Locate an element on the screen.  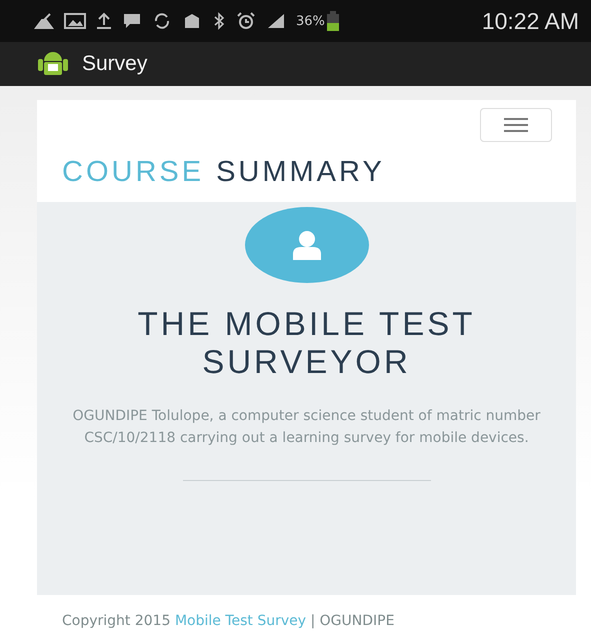
copyright-text: Copyright 2015 Mobile Test Survey | OGUNDIPE is located at coordinates (229, 621).